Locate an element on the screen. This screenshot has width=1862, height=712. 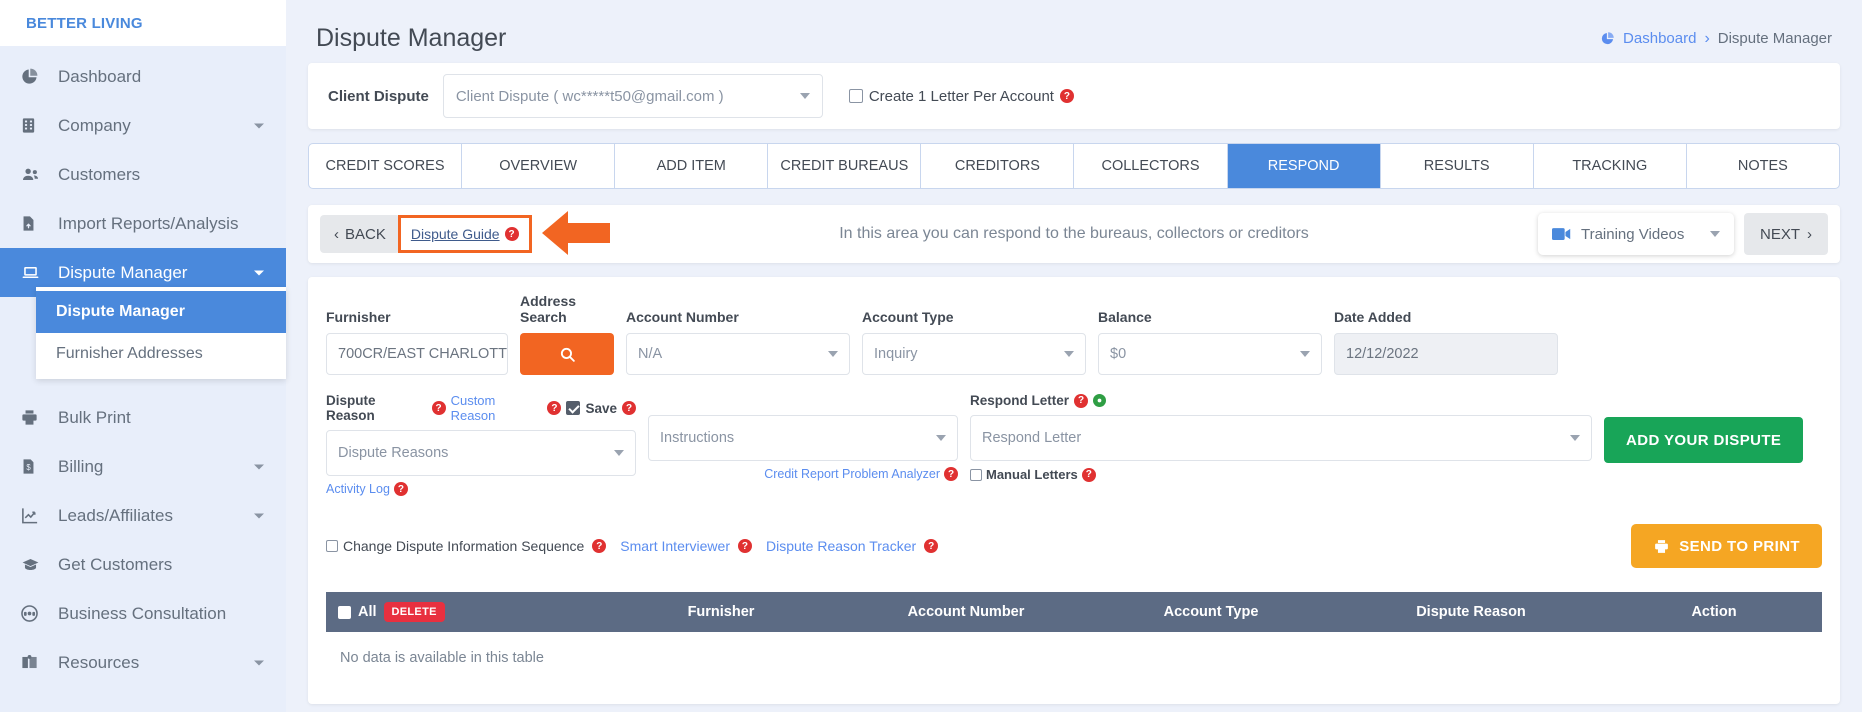
balance-field: Balance $0 is located at coordinates (1210, 342).